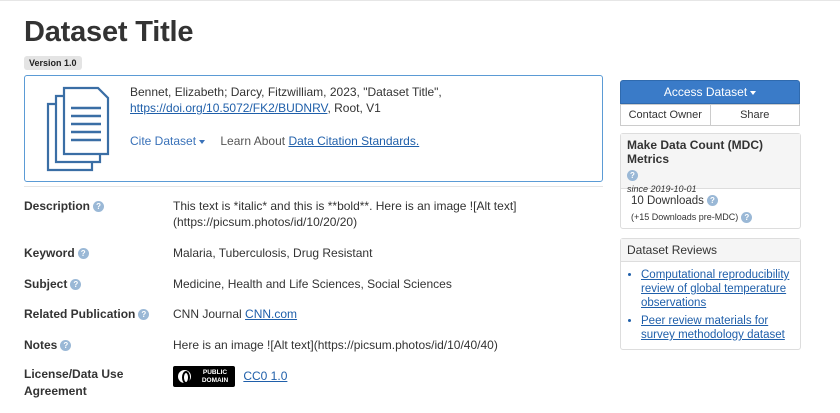  I want to click on description-label: Description?, so click(94, 206).